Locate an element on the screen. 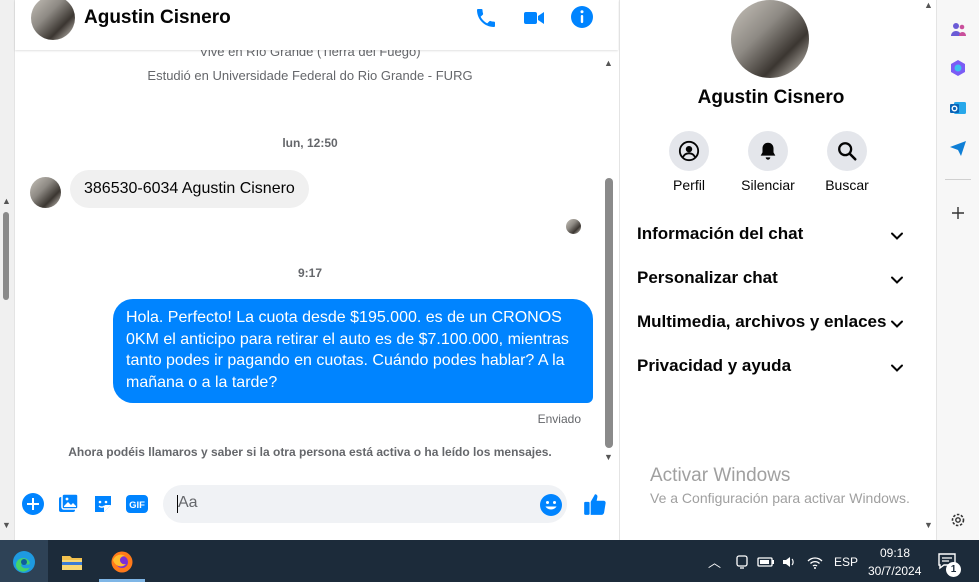 The height and width of the screenshot is (582, 979). notification-badge: 1 is located at coordinates (953, 569).